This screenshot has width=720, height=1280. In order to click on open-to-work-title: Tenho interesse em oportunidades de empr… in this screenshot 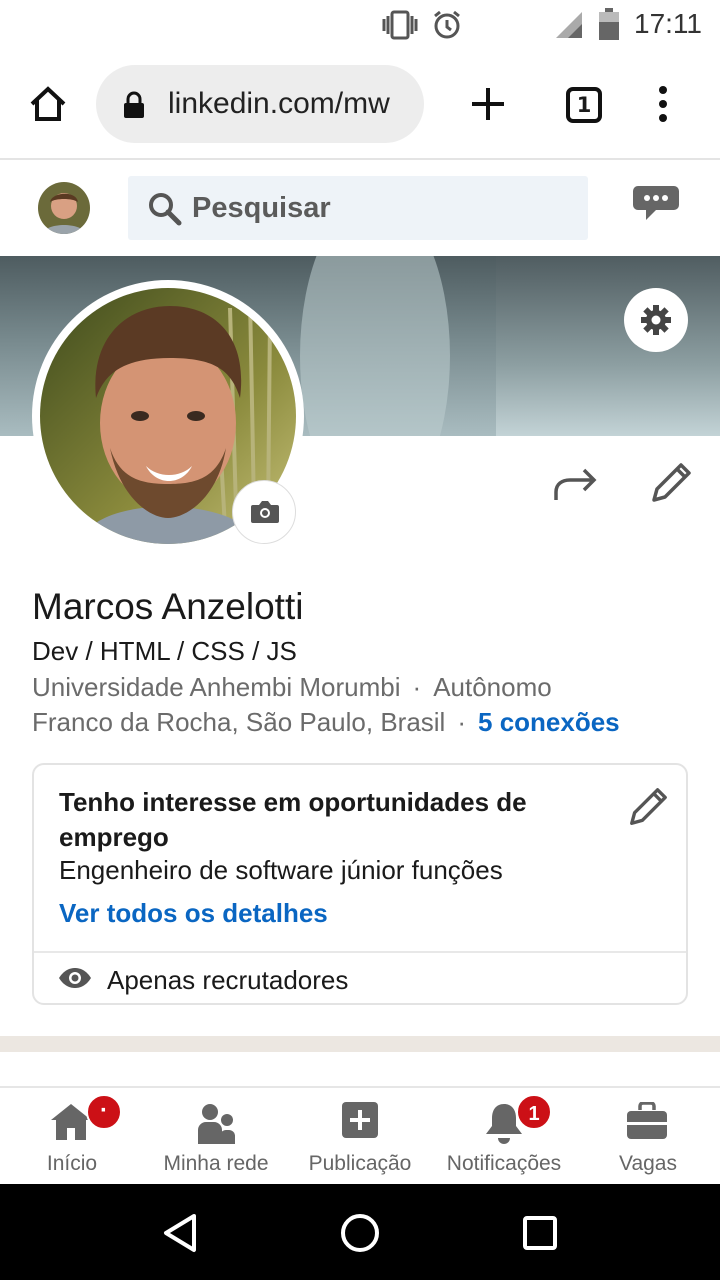, I will do `click(293, 819)`.